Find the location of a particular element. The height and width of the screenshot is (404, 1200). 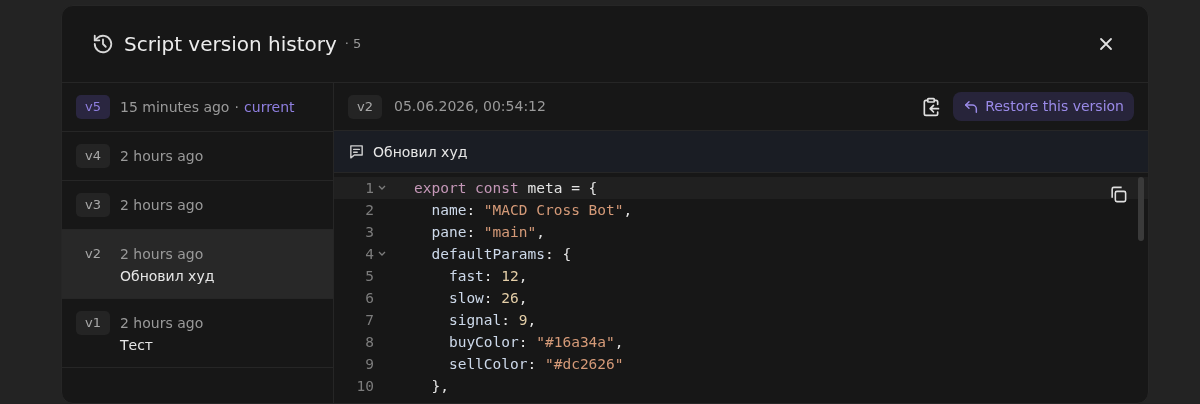

close-icon is located at coordinates (1106, 44).